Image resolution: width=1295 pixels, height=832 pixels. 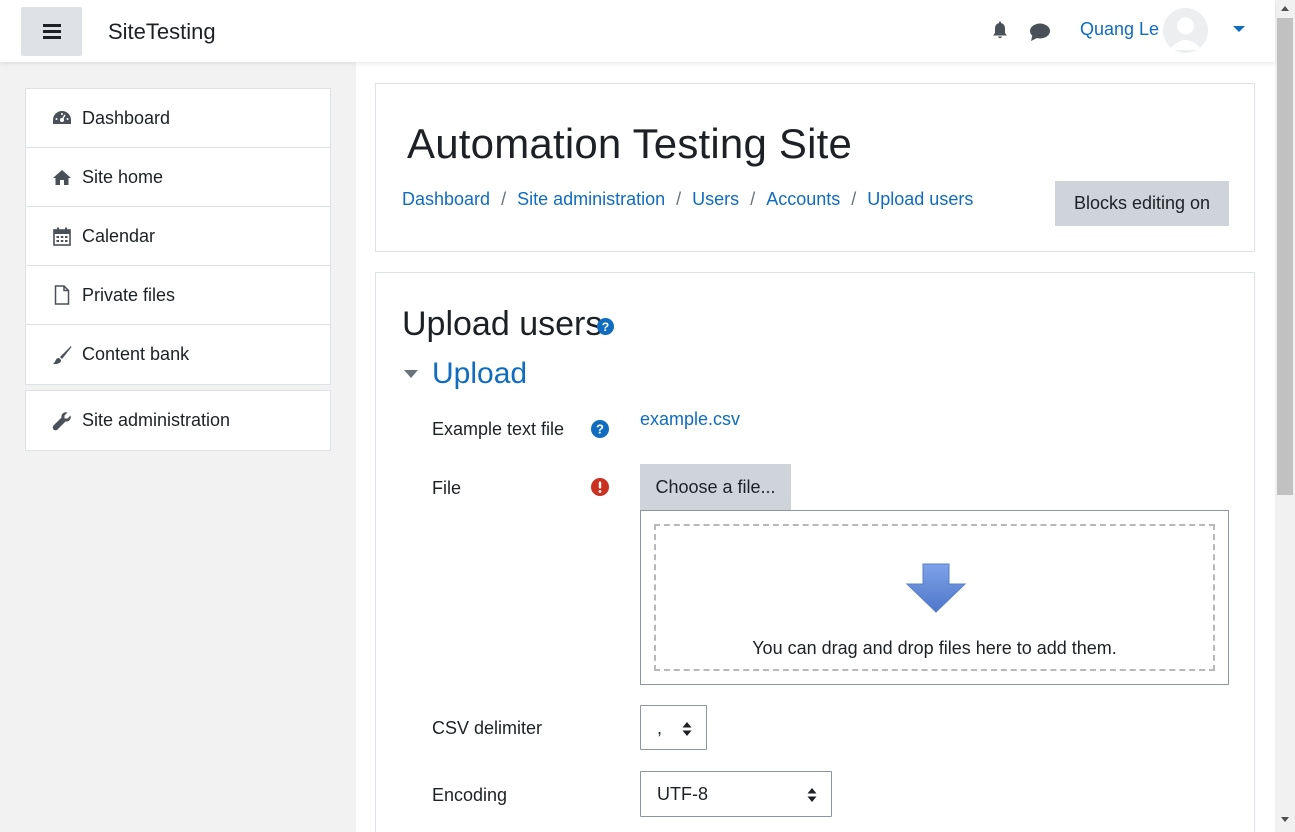 What do you see at coordinates (1142, 203) in the screenshot?
I see `blocks-editing-button: Blocks editing on` at bounding box center [1142, 203].